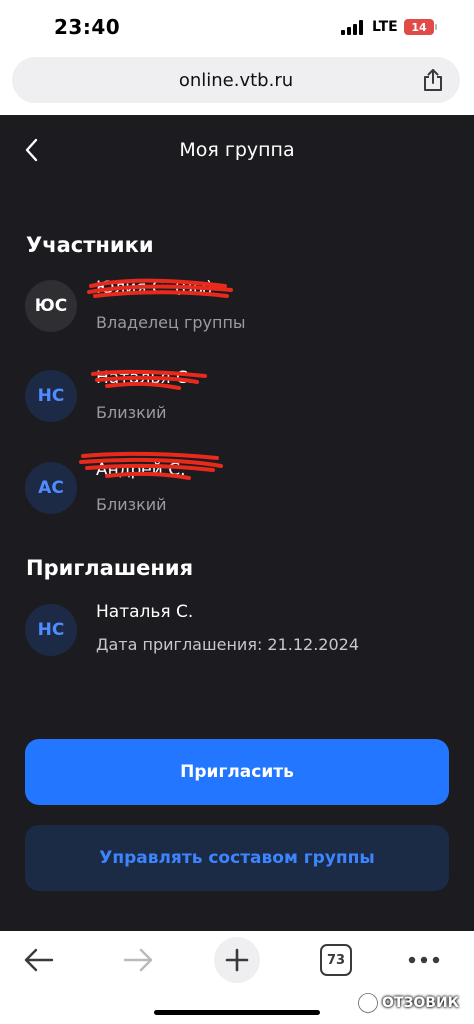 This screenshot has height=1024, width=474. What do you see at coordinates (110, 568) in the screenshot?
I see `invitations-section-title: Приглашения` at bounding box center [110, 568].